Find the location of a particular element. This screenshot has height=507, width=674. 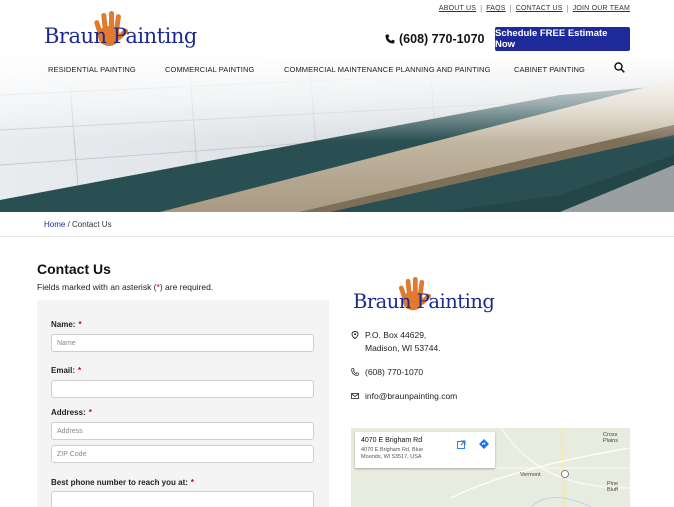

address-label: Address: * is located at coordinates (71, 412).